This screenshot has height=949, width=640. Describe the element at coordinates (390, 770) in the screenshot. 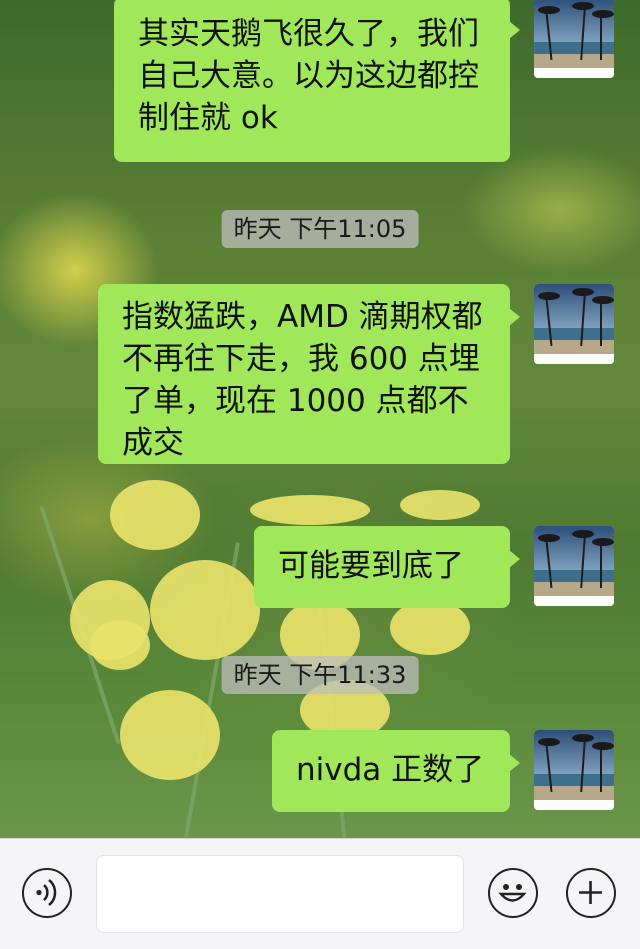

I see `message-text: nivda 正数了` at that location.